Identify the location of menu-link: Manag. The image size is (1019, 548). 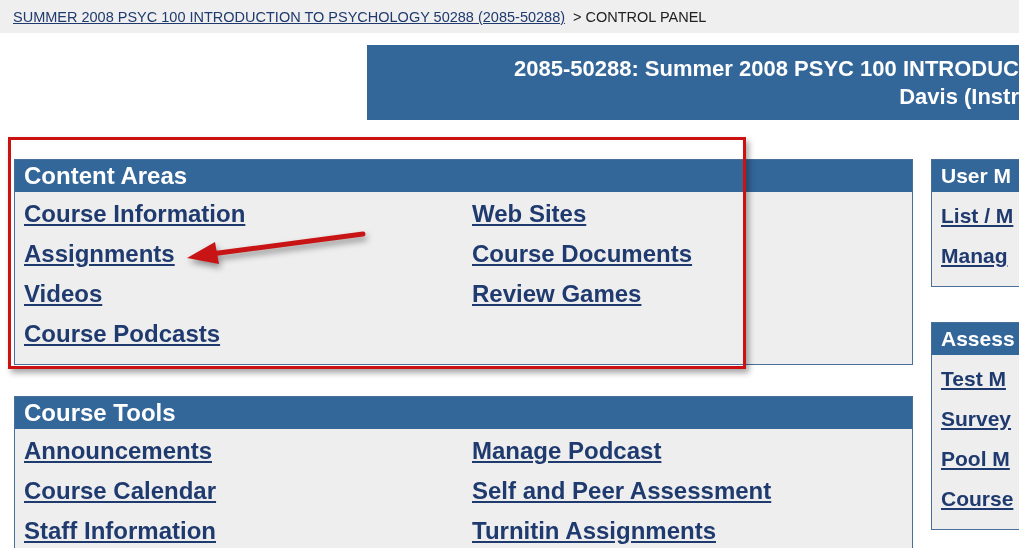
(974, 255).